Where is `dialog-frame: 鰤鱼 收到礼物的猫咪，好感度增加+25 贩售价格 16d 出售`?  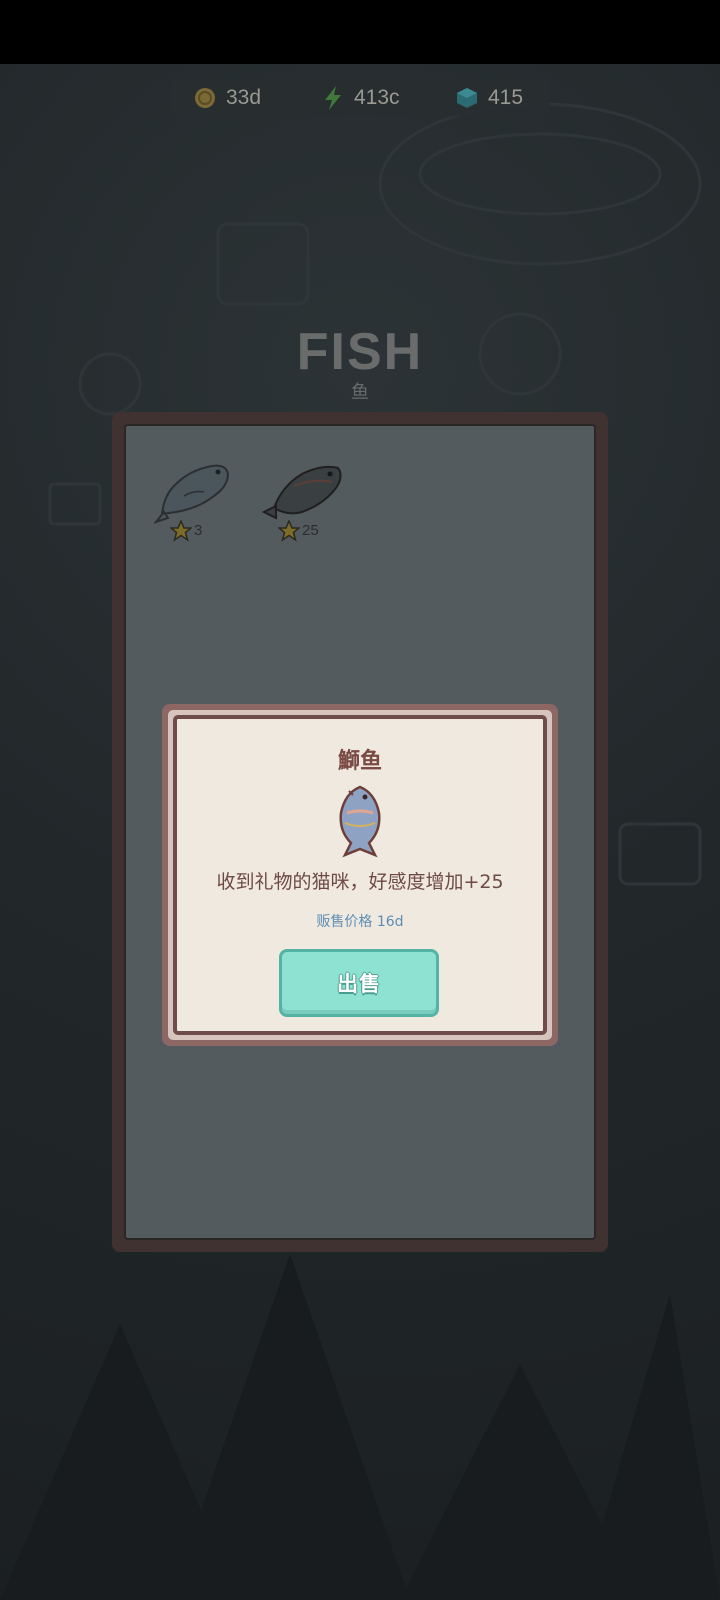
dialog-frame: 鰤鱼 收到礼物的猫咪，好感度增加+25 贩售价格 16d 出售 is located at coordinates (360, 875).